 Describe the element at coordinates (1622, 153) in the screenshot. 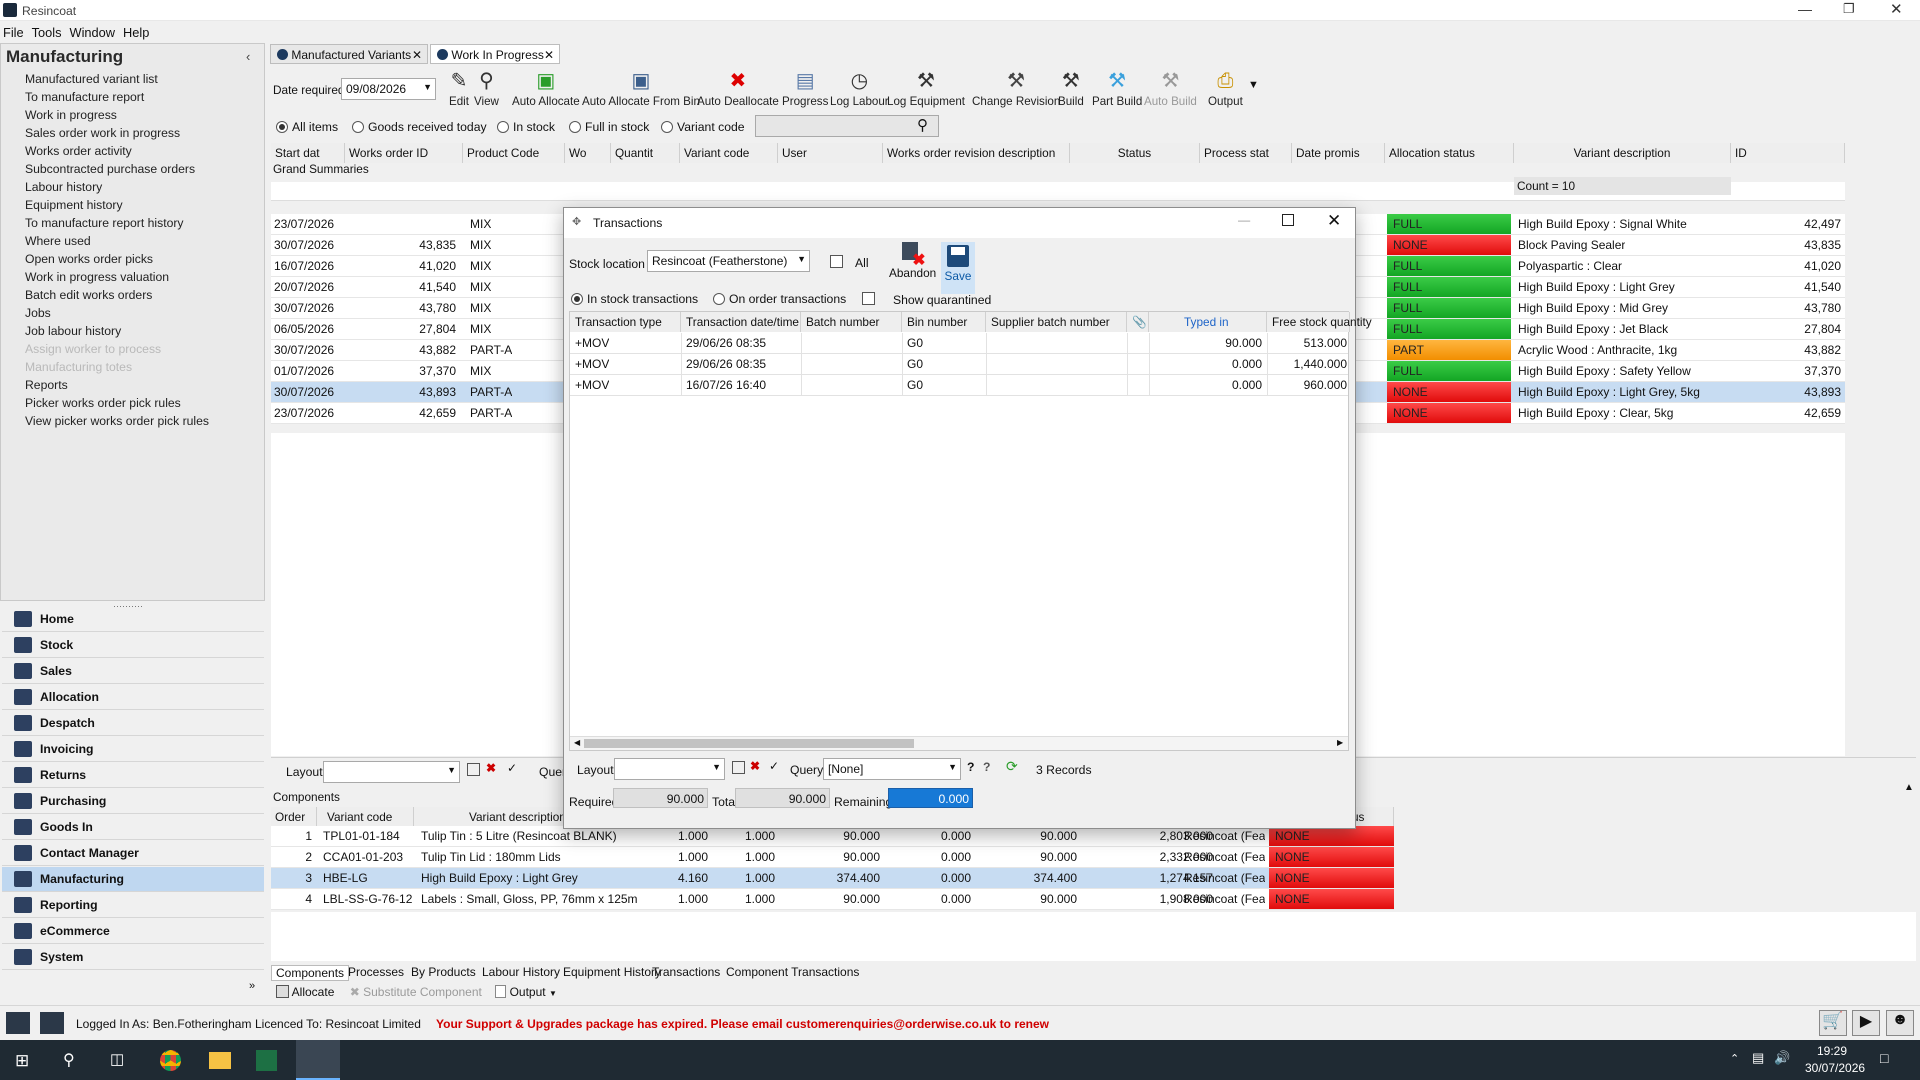

I see `col-variant-description: Variant description` at that location.